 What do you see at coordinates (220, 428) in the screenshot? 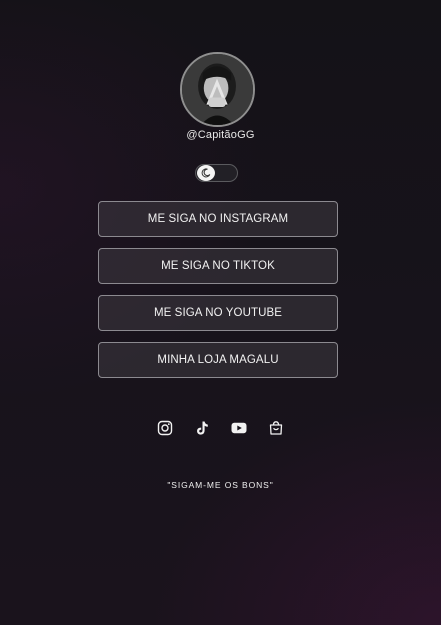
I see `social-icons` at bounding box center [220, 428].